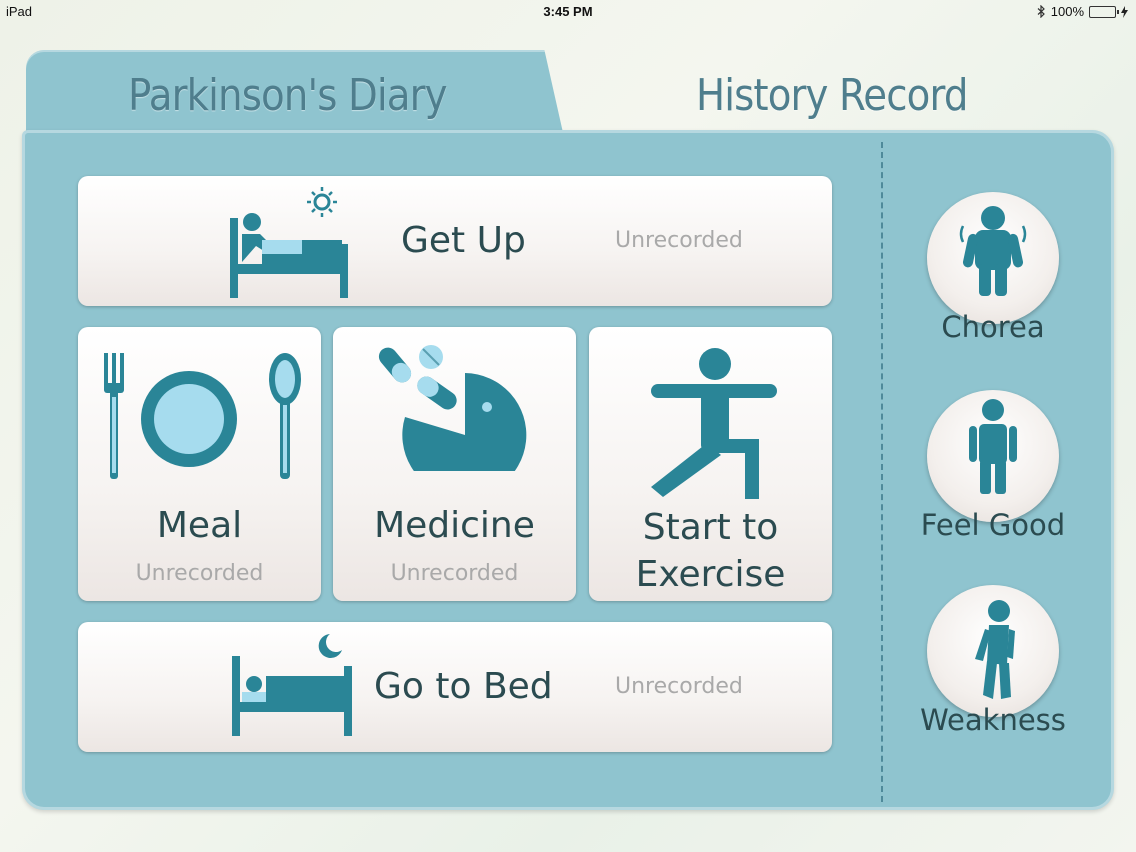  What do you see at coordinates (199, 525) in the screenshot?
I see `meal-label: Meal` at bounding box center [199, 525].